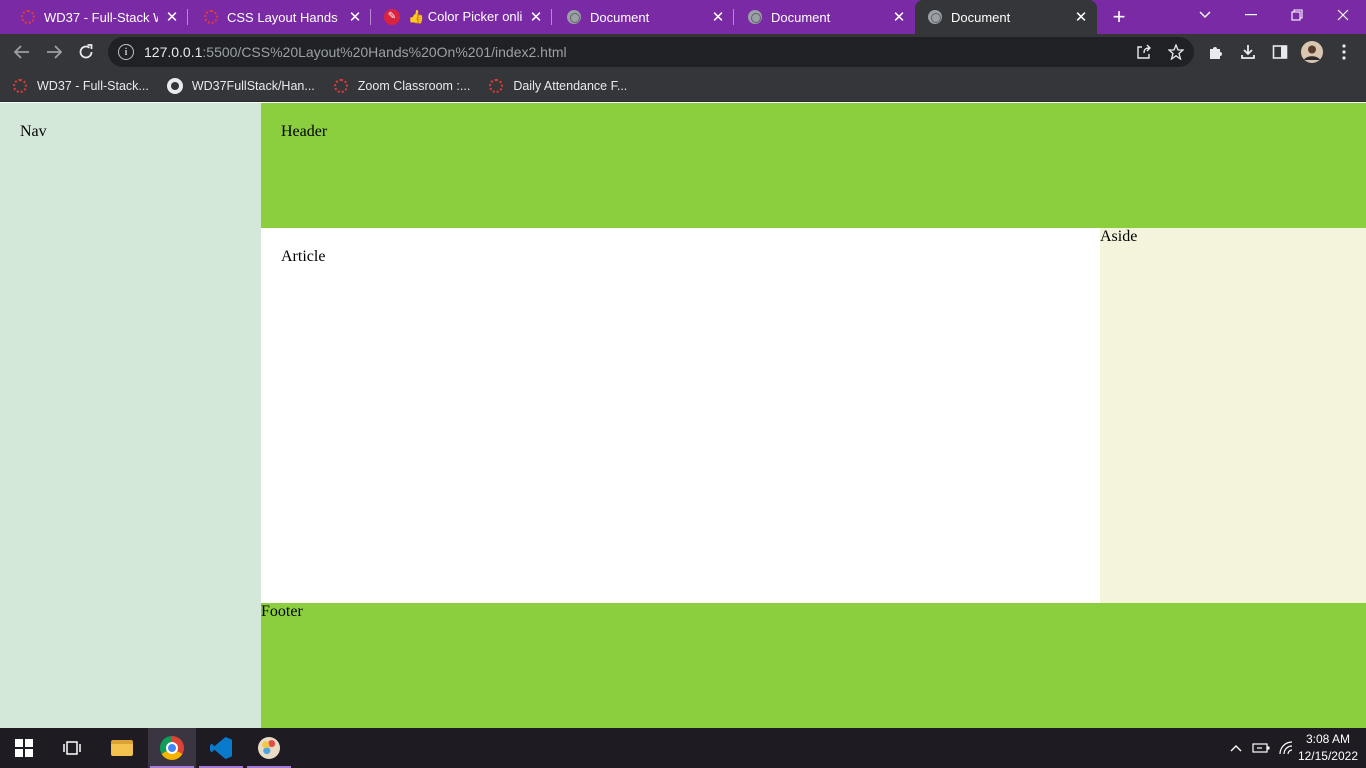 Image resolution: width=1366 pixels, height=768 pixels. I want to click on article-label: Article, so click(303, 256).